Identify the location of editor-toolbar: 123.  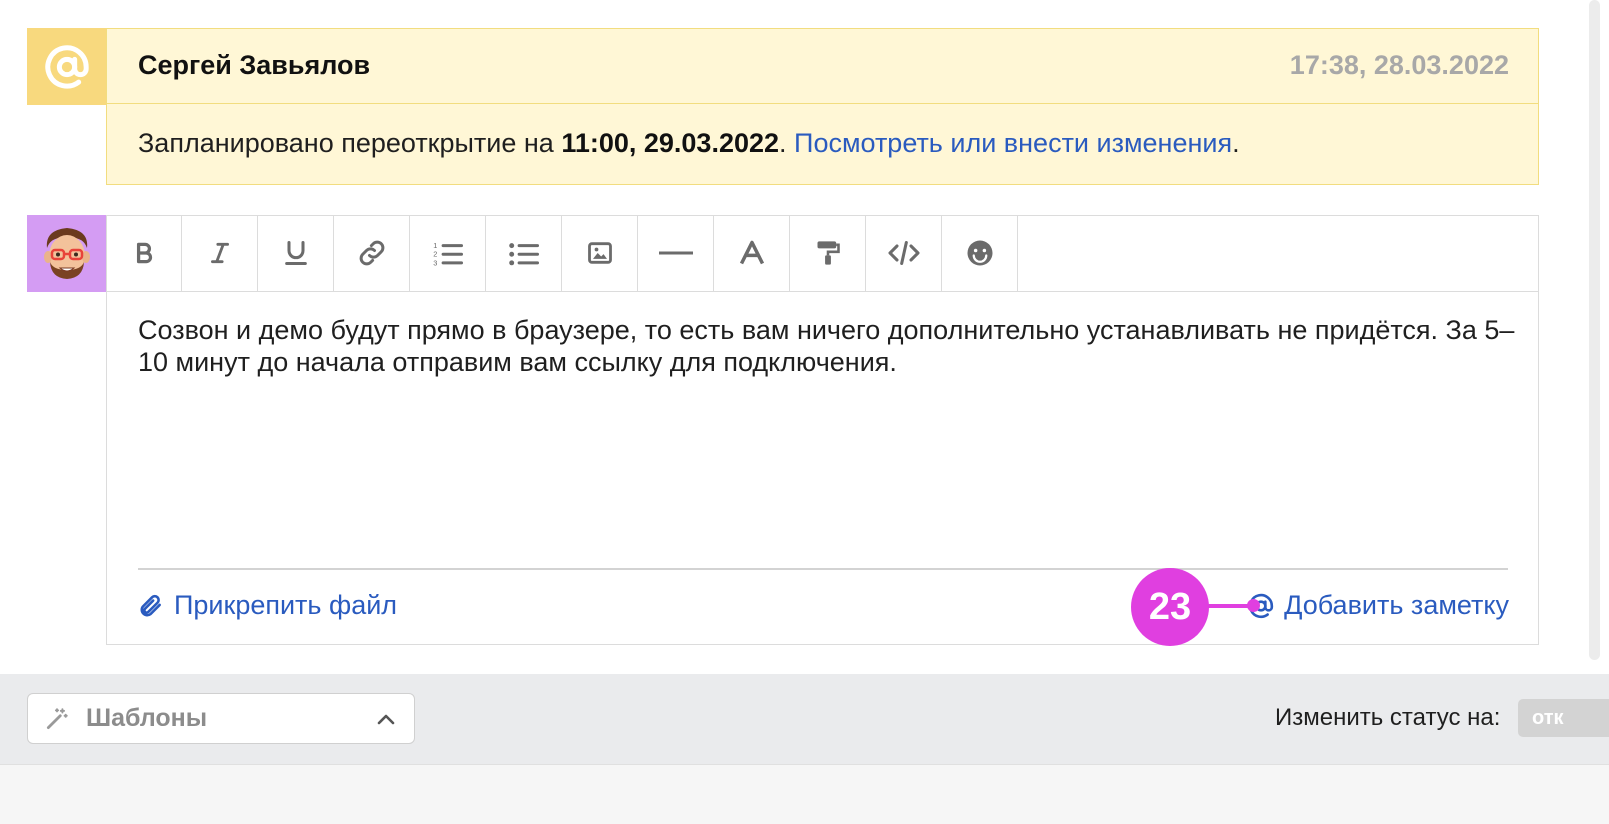
(822, 253).